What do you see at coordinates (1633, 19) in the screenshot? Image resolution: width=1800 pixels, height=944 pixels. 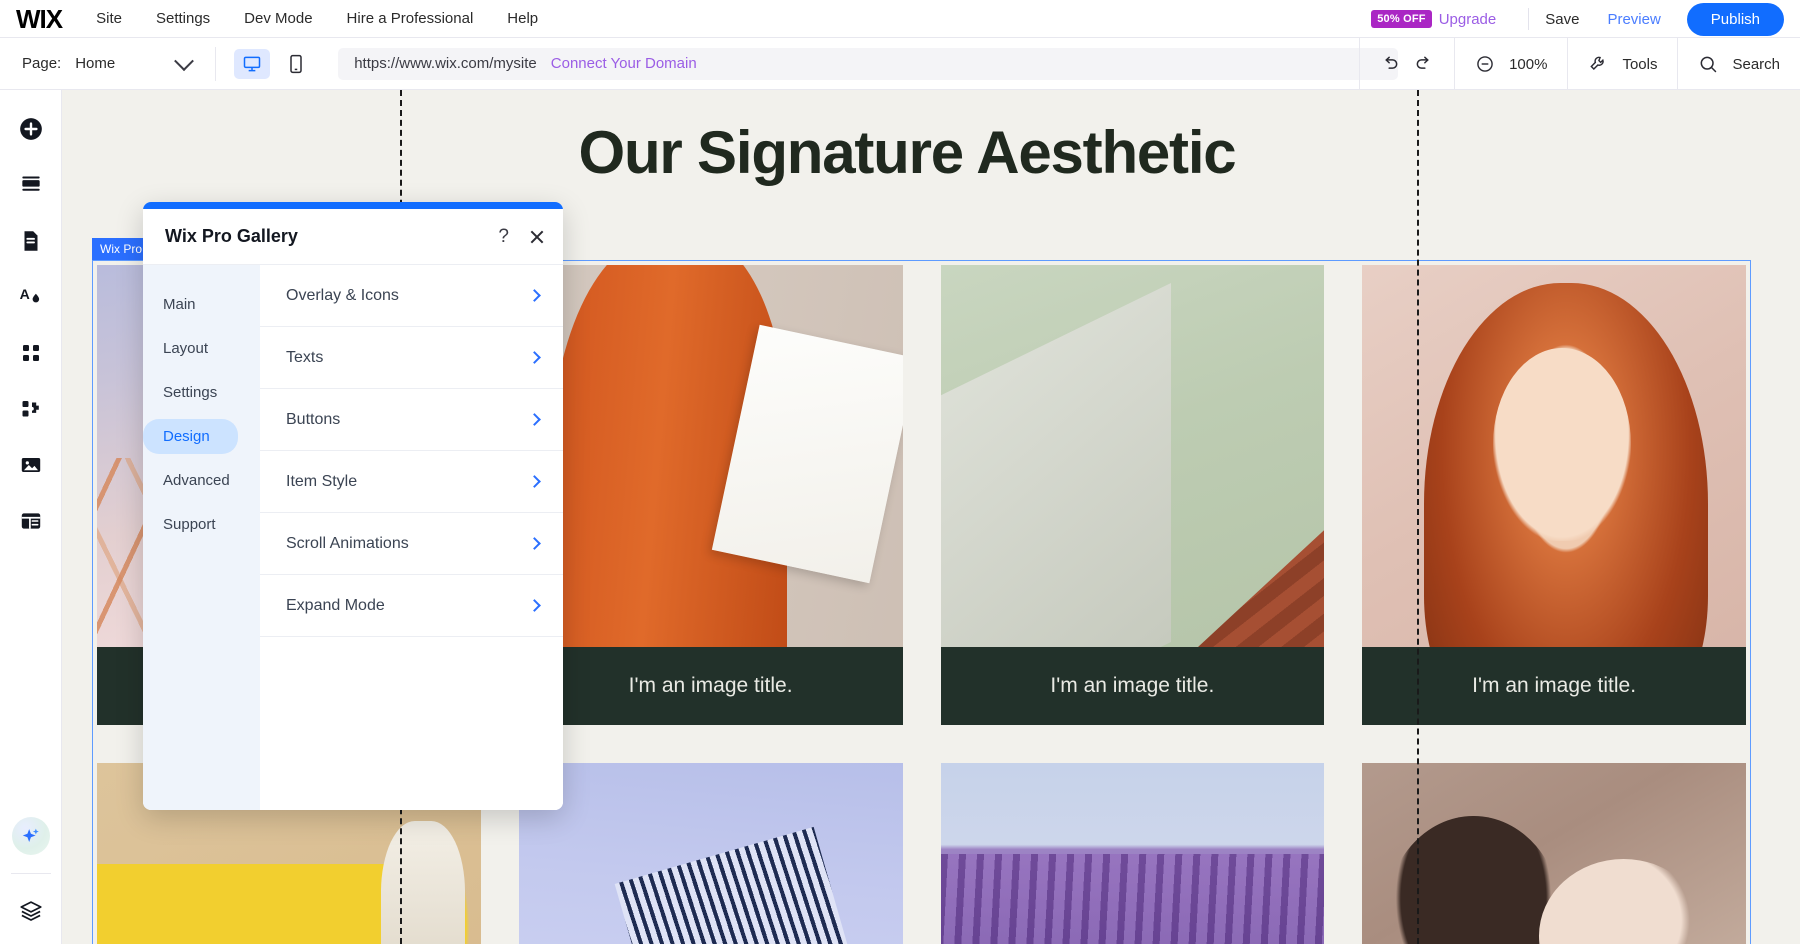 I see `preview-button: Preview` at bounding box center [1633, 19].